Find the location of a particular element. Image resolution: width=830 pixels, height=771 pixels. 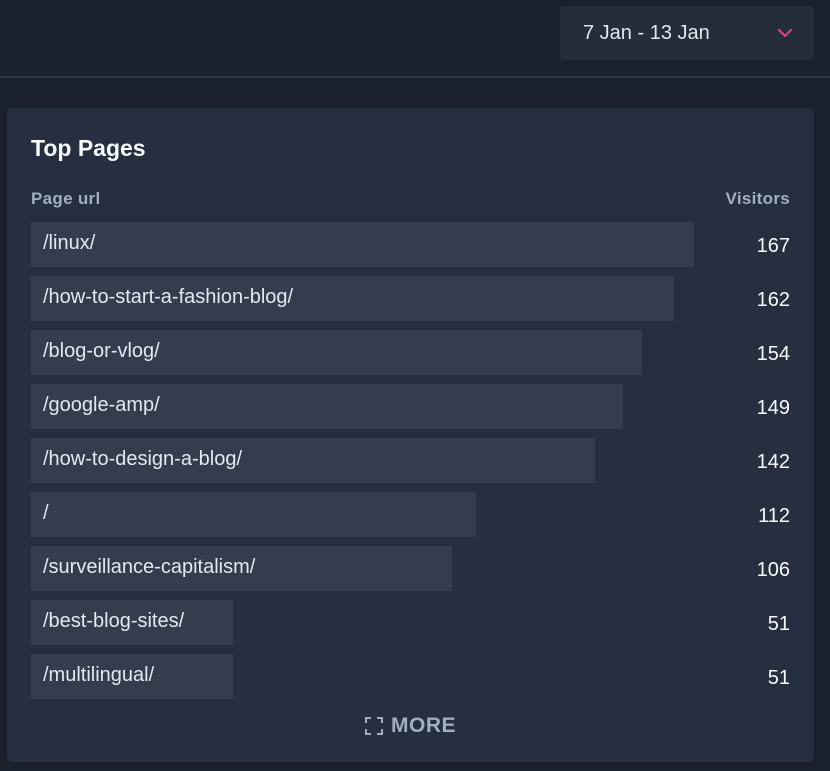

column-header-page-url: Page url is located at coordinates (66, 198).